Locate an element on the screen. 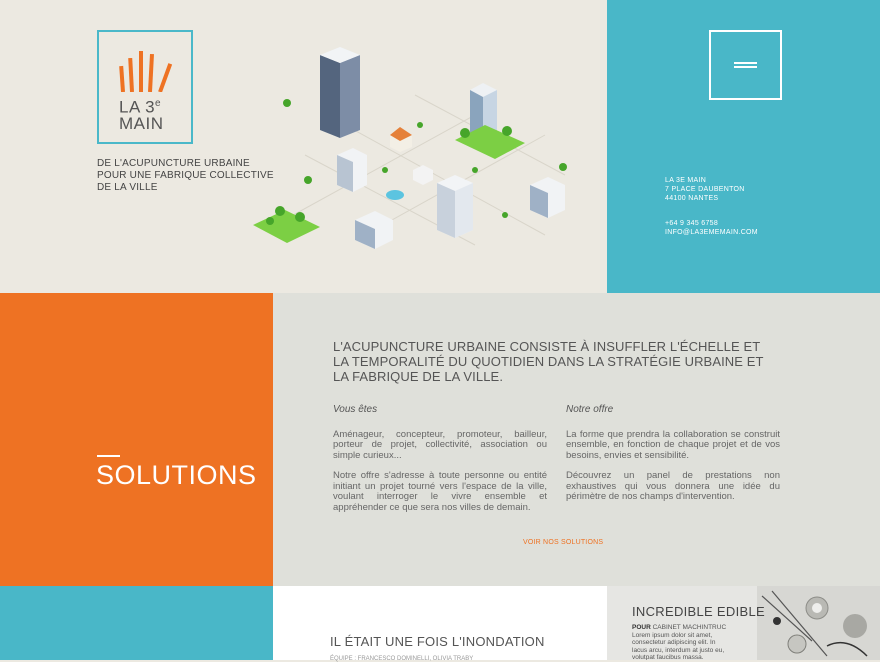 The width and height of the screenshot is (880, 662). isometric-city-illustration is located at coordinates (410, 148).